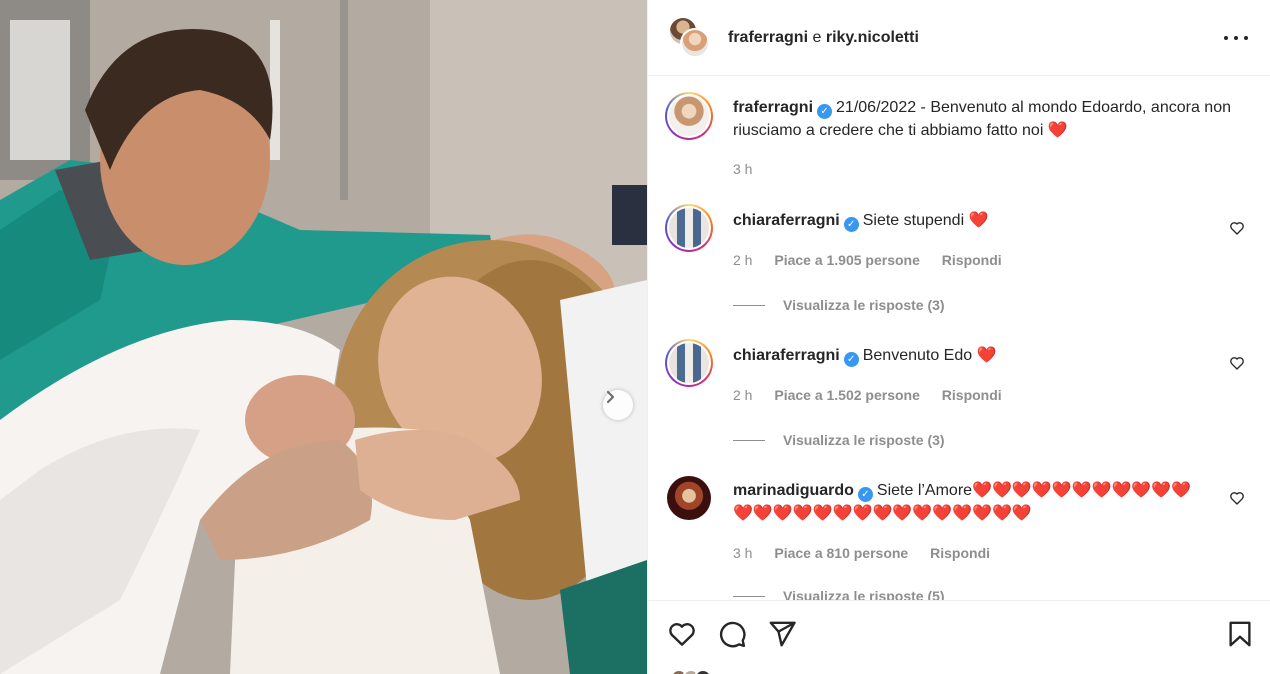 The height and width of the screenshot is (674, 1270). I want to click on comment-likes: Piace a 1.502 persone, so click(847, 395).